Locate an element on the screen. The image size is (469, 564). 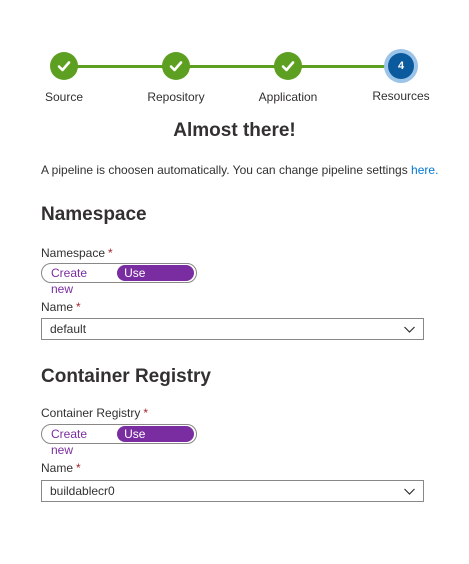
step-resources: 4 Resources is located at coordinates (401, 76).